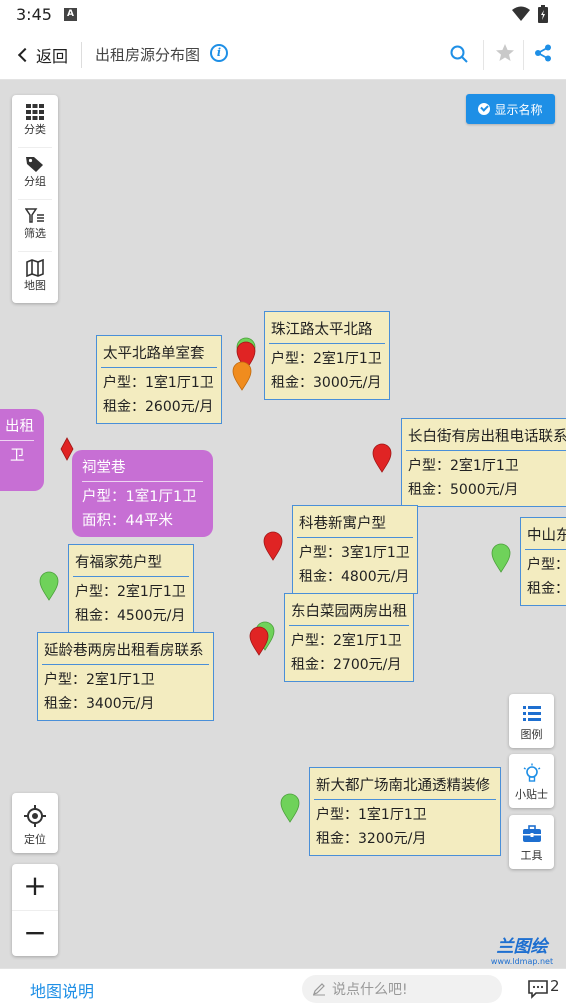  I want to click on listing-title: 新大都广场南北通透精装修, so click(405, 786).